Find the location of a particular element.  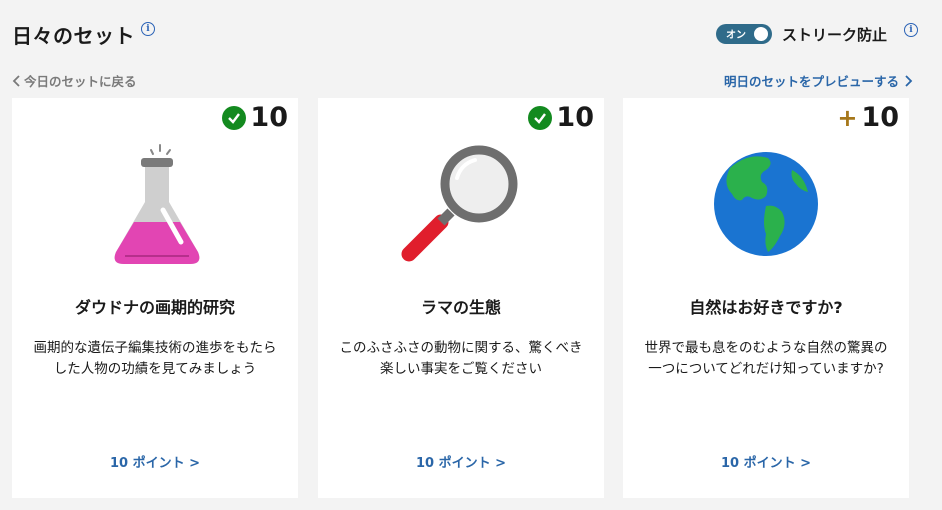

back-to-today-link: 今日のセットに戻る is located at coordinates (74, 80).